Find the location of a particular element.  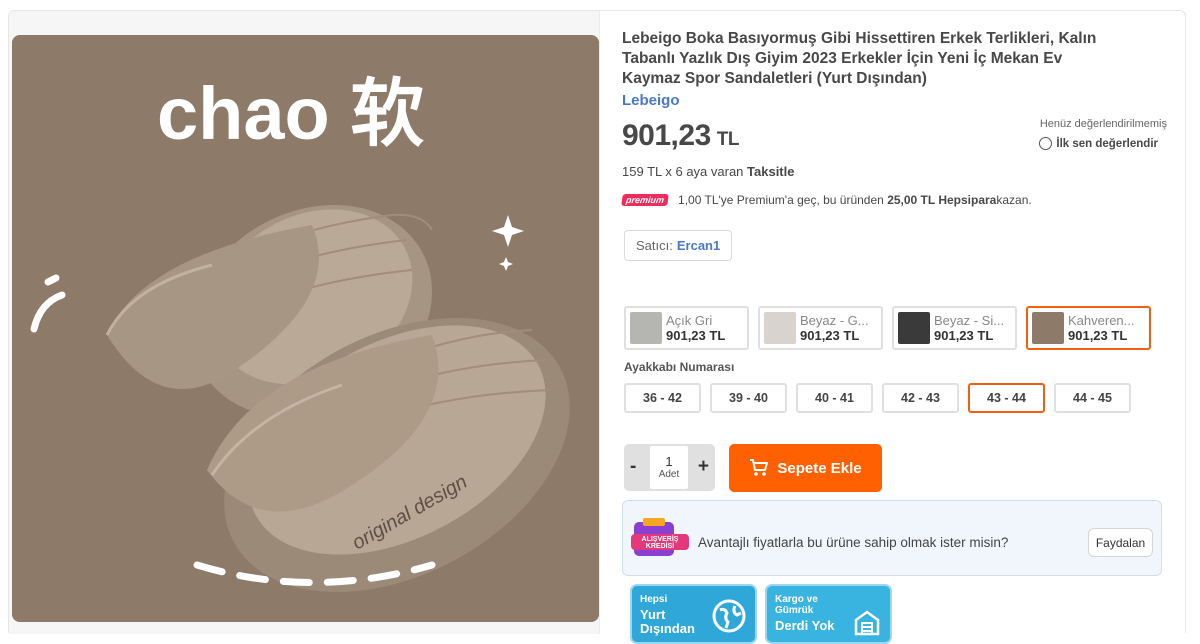

badge-small-text: Kargo ve is located at coordinates (796, 599).